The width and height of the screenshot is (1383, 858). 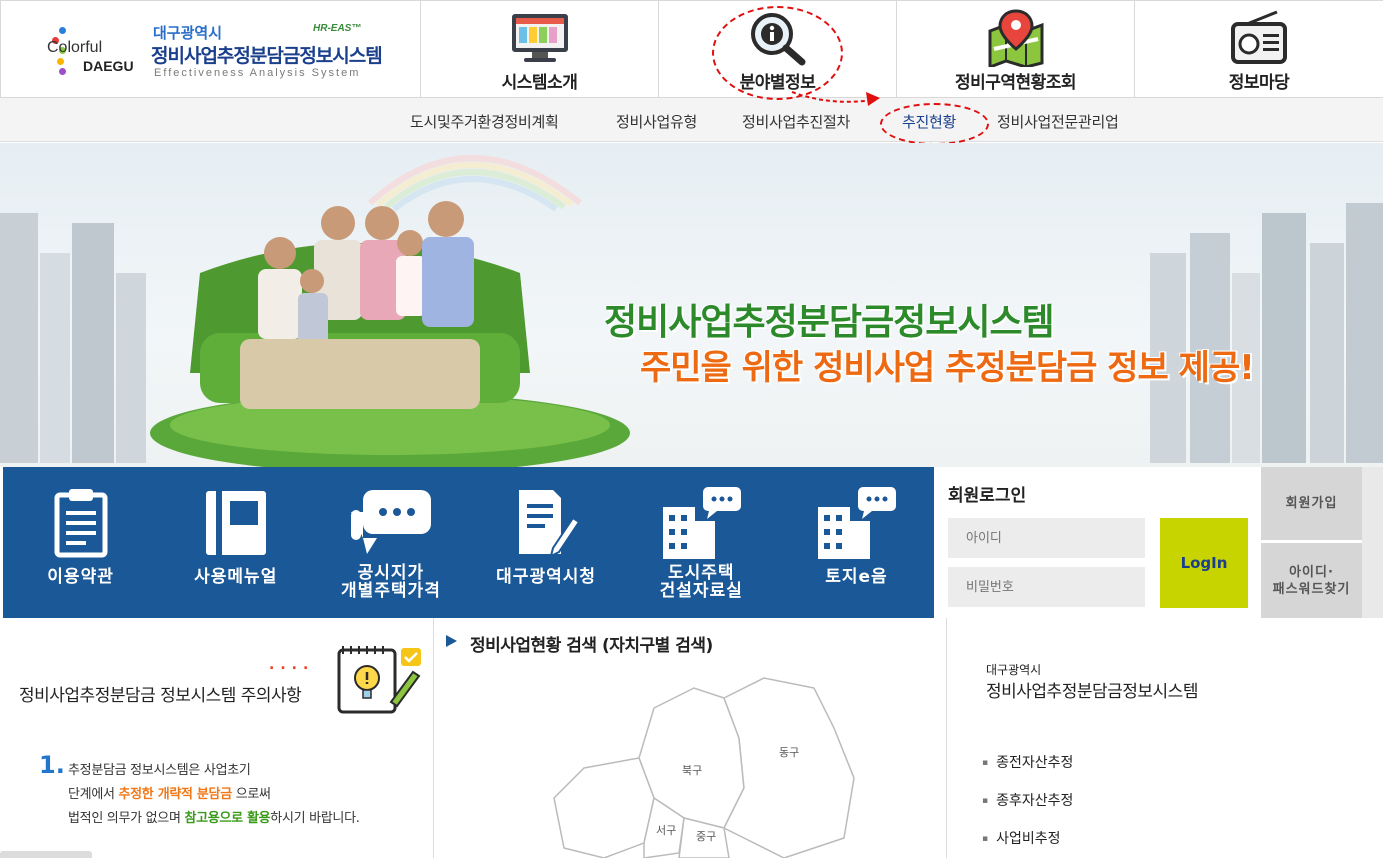 I want to click on password-input, so click(x=1046, y=587).